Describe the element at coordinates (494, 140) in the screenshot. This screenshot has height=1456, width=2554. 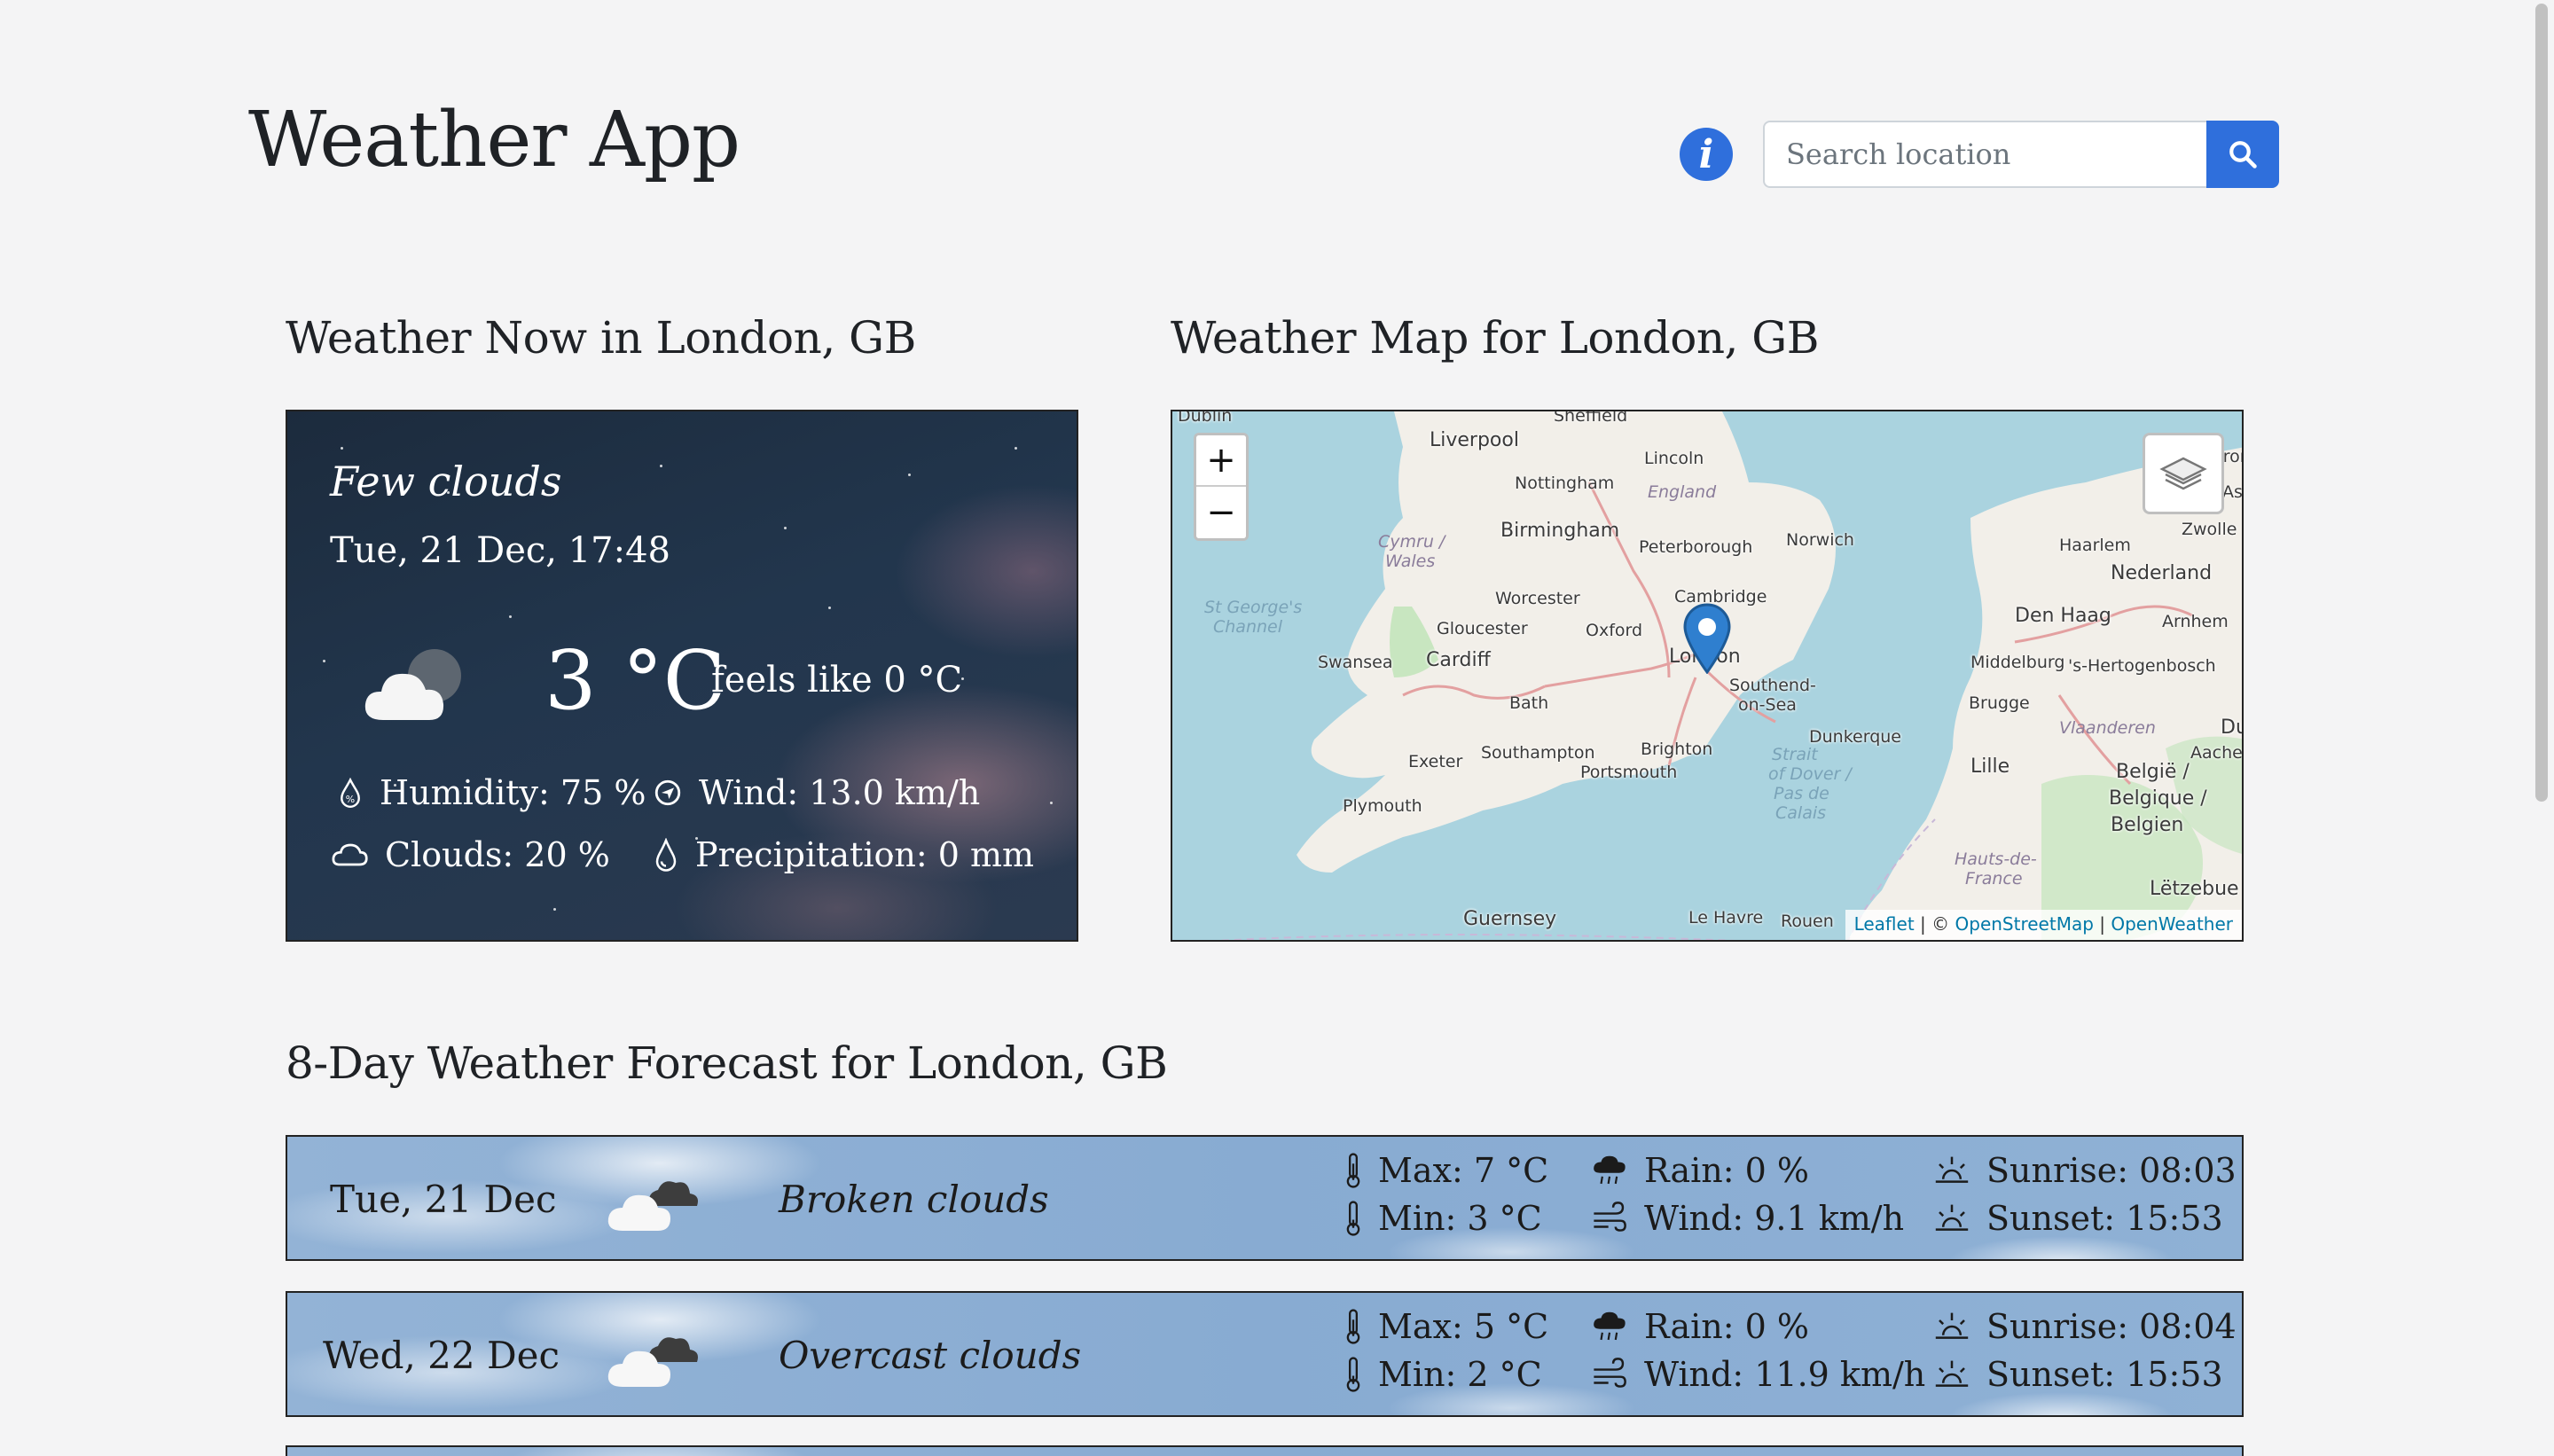
I see `app-title: Weather App` at that location.